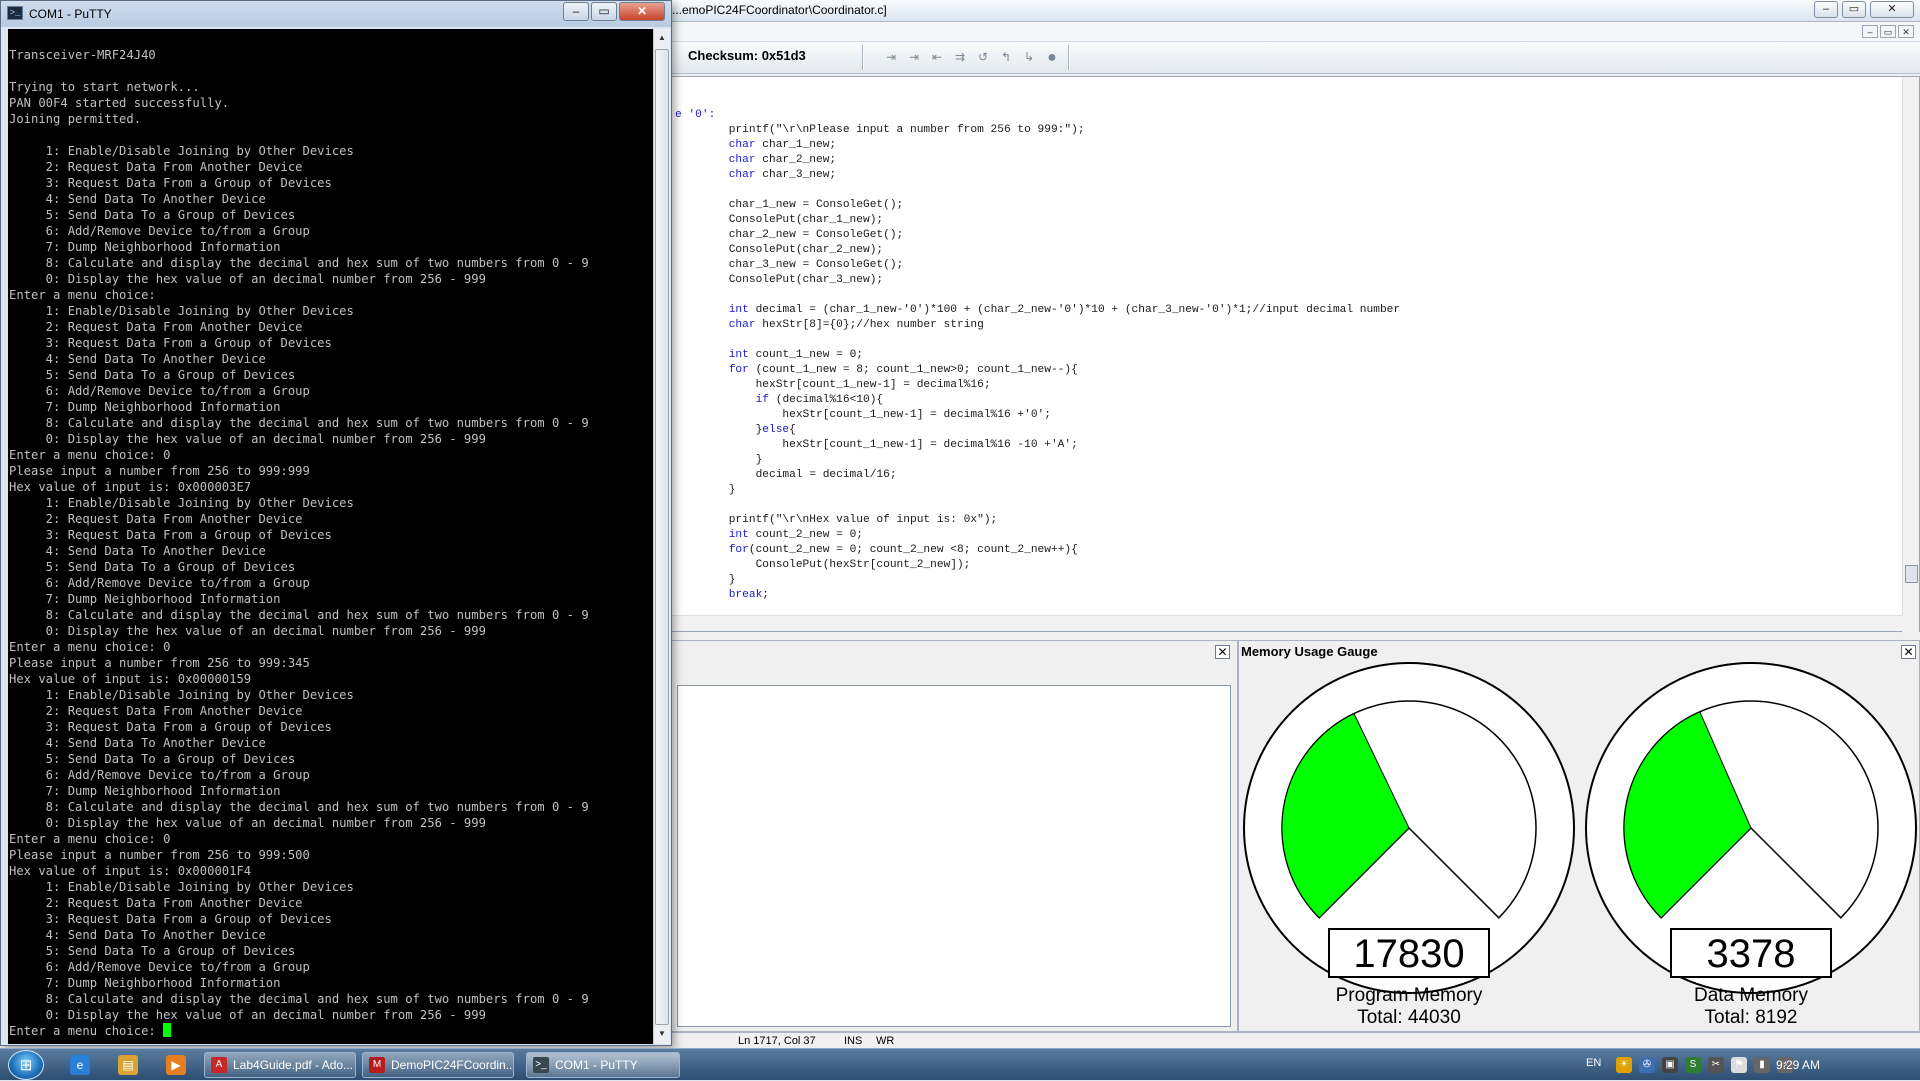  Describe the element at coordinates (1911, 574) in the screenshot. I see `editor-scroll-thumb` at that location.